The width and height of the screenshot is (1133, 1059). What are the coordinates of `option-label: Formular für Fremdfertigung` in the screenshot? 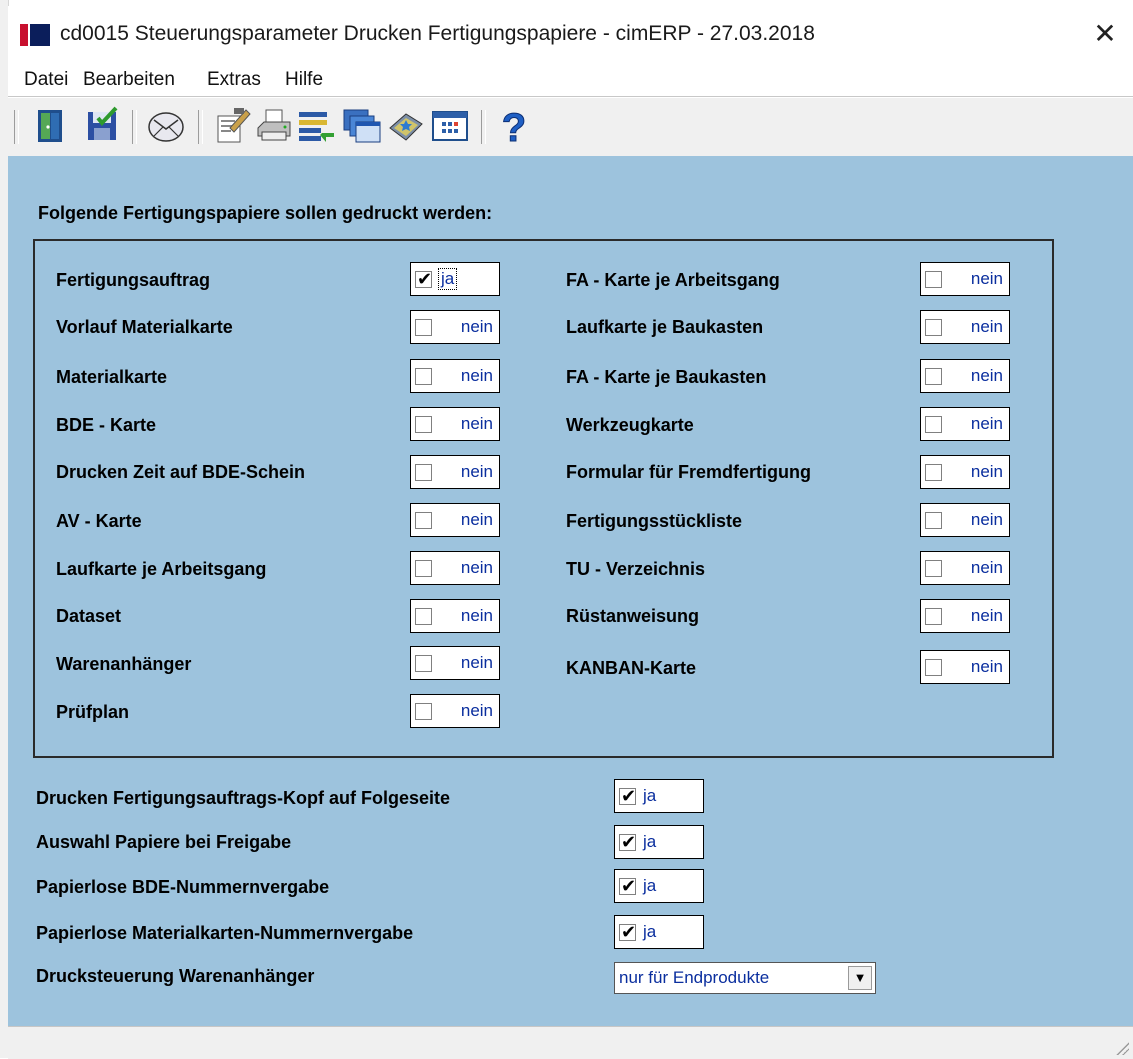 It's located at (689, 472).